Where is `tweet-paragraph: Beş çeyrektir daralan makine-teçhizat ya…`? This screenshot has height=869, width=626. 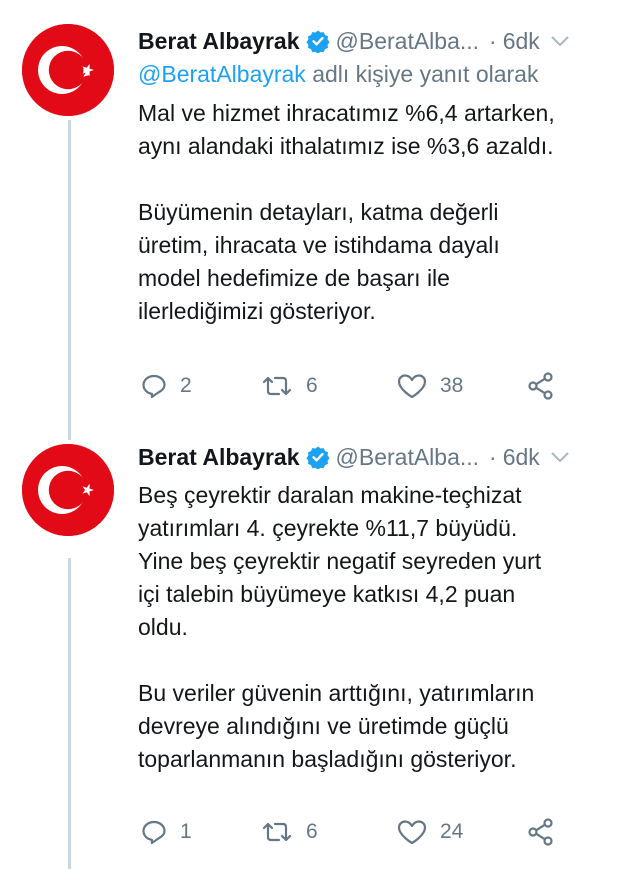 tweet-paragraph: Beş çeyrektir daralan makine-teçhizat ya… is located at coordinates (340, 561).